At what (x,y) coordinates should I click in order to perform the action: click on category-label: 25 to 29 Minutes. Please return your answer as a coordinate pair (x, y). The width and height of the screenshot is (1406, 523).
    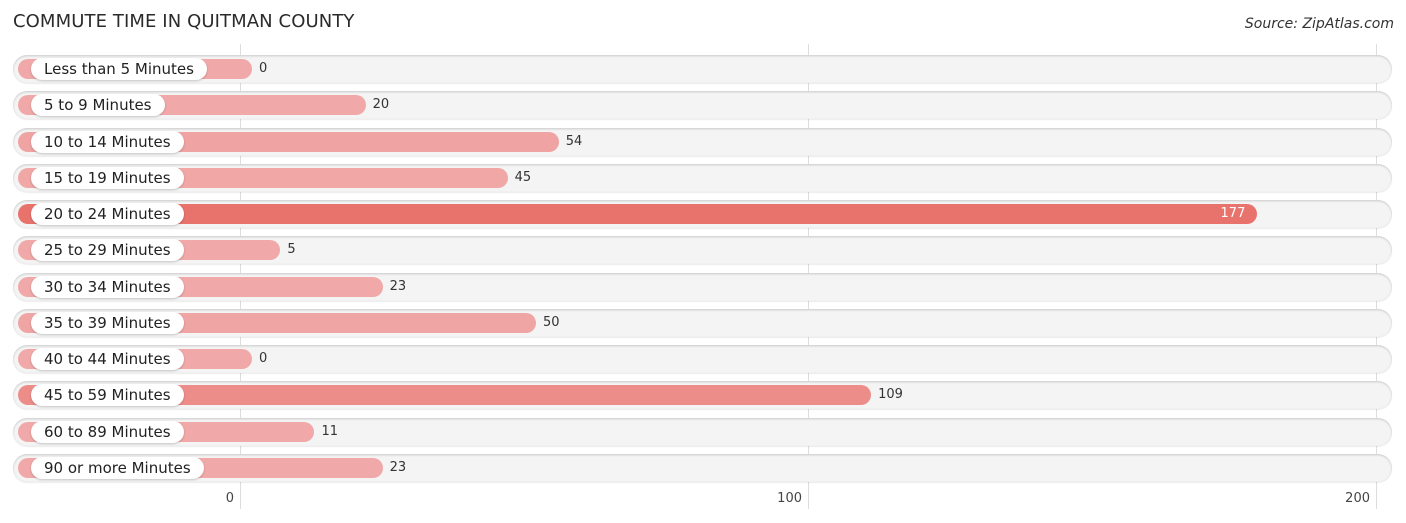
    Looking at the image, I should click on (107, 250).